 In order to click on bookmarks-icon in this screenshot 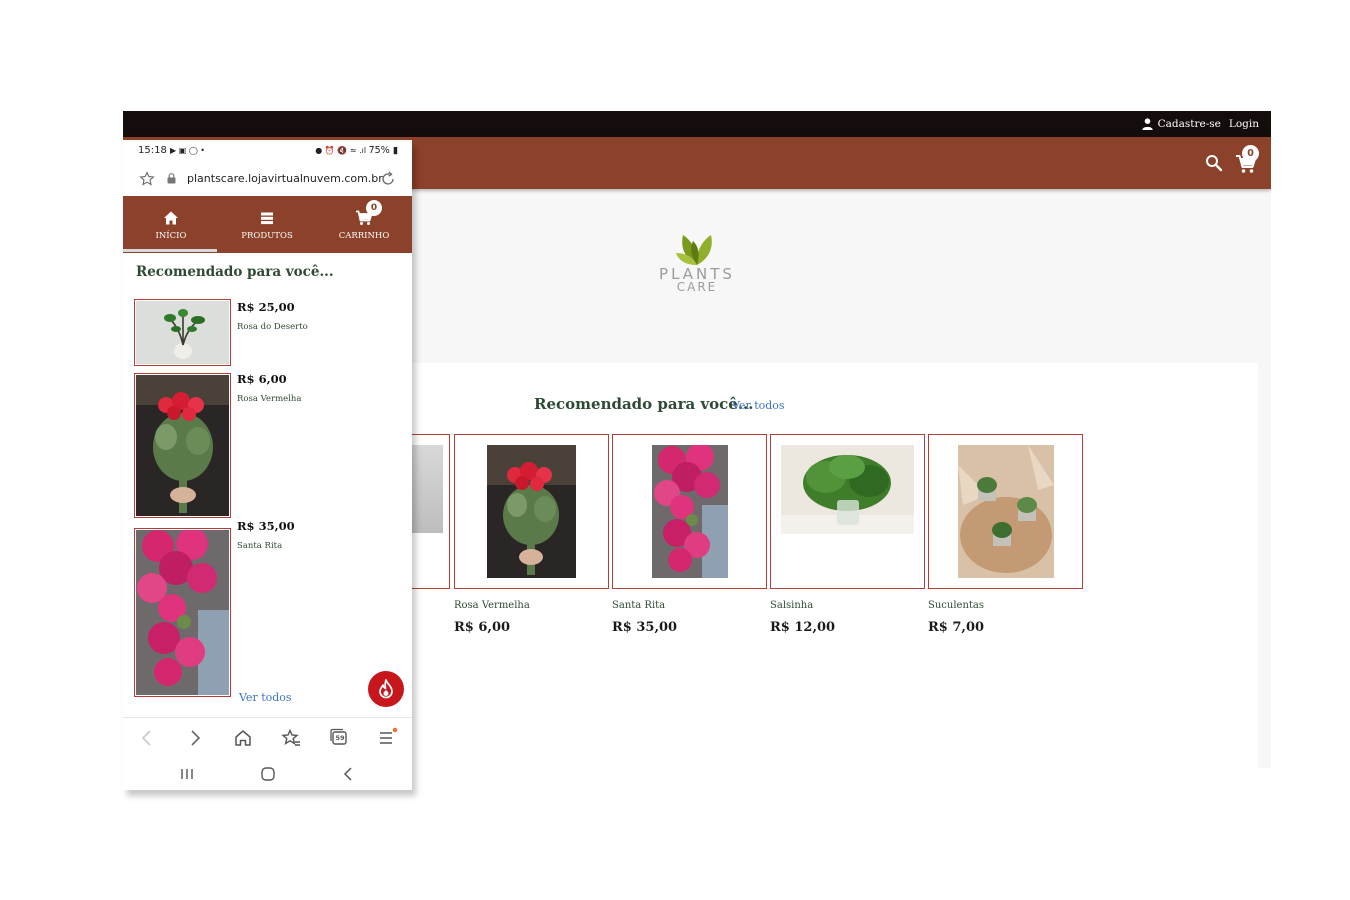, I will do `click(291, 738)`.